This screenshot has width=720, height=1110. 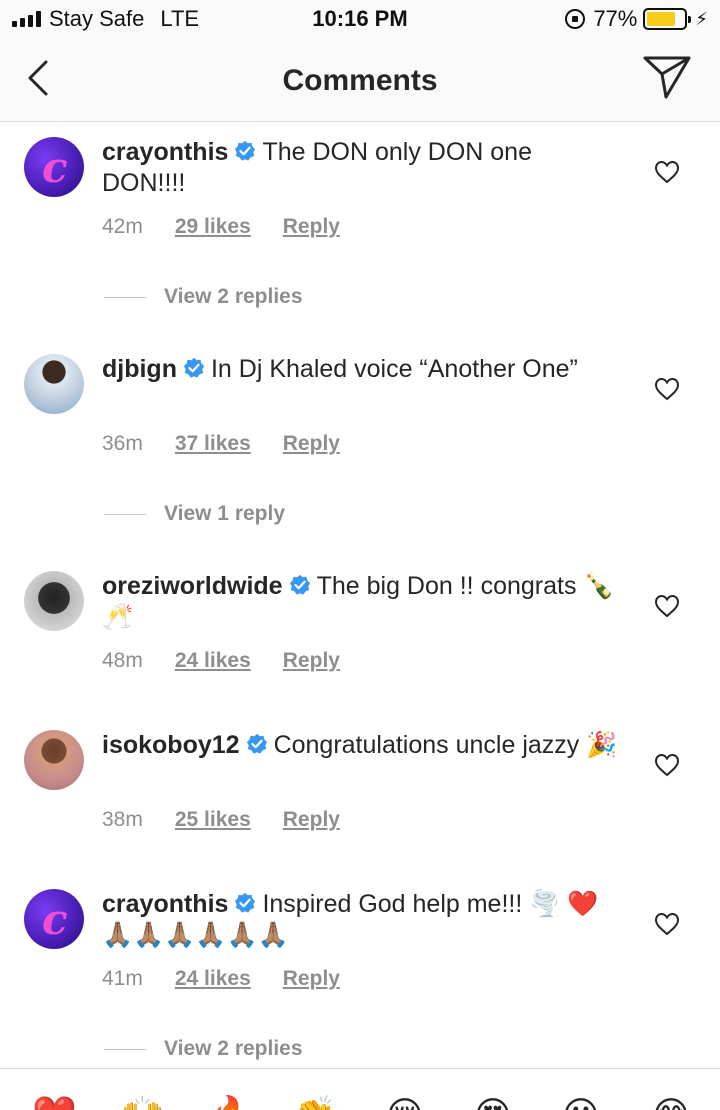 I want to click on comment-meta: 41m 24 likes Reply, so click(x=237, y=979).